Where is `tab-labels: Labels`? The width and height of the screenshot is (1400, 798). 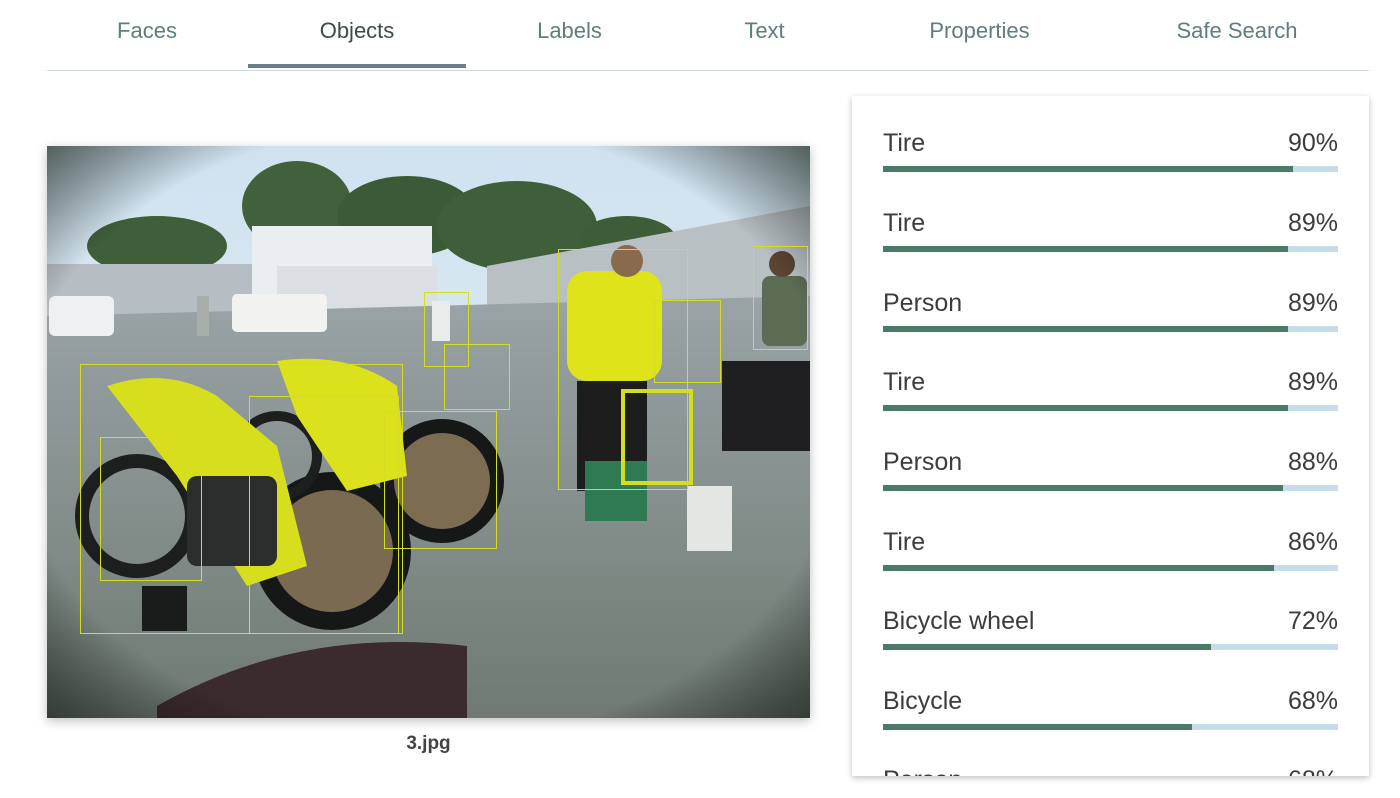
tab-labels: Labels is located at coordinates (569, 34).